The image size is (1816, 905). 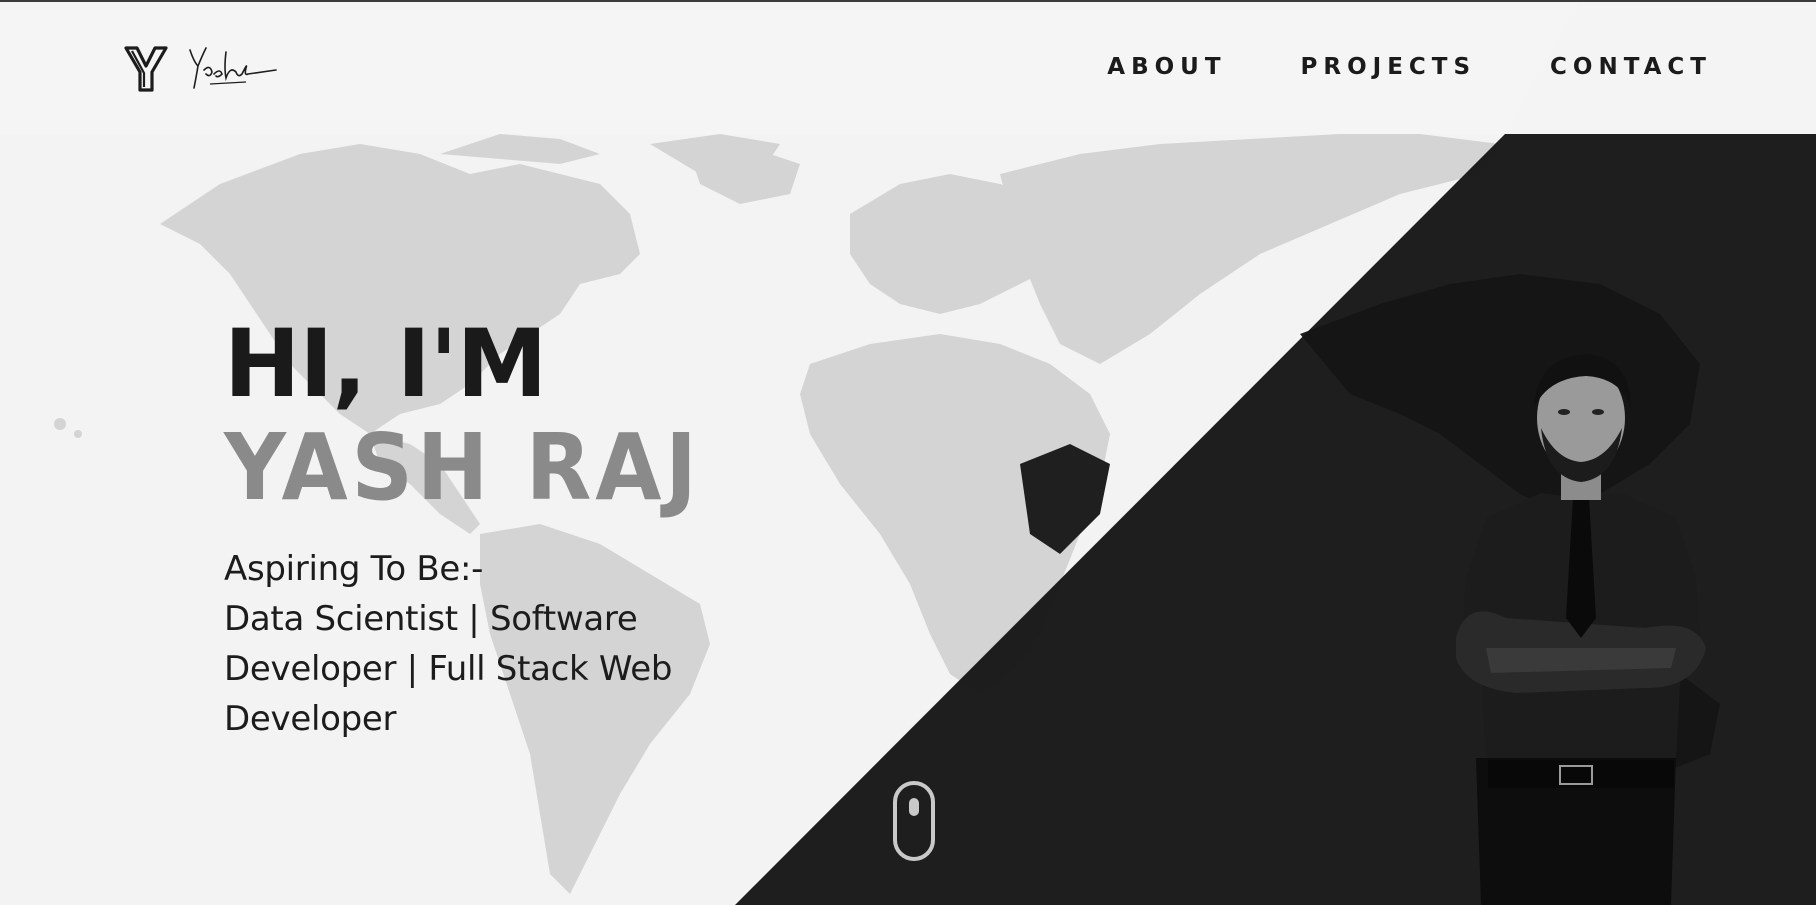 I want to click on tagline-line: Developer | Full Stack Web, so click(x=448, y=669).